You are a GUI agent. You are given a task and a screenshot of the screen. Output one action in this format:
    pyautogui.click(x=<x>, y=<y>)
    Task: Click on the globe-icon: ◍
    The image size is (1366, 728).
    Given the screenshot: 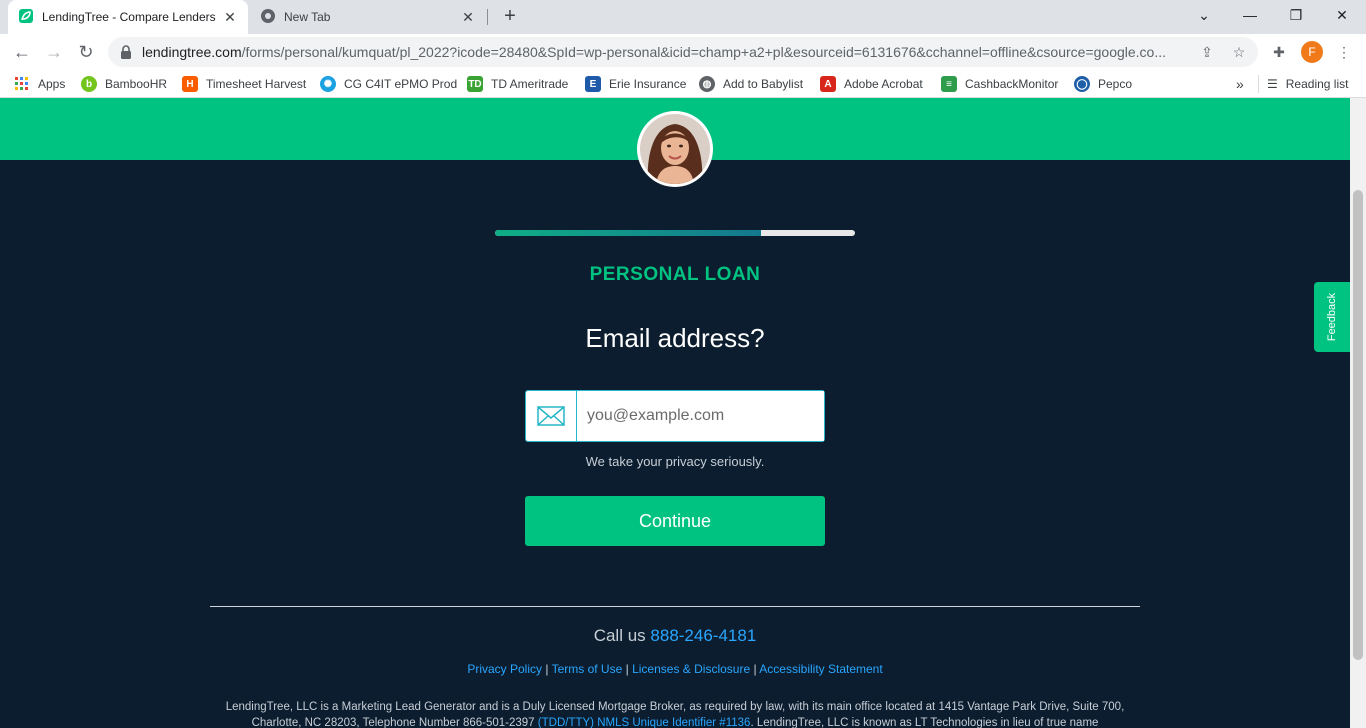 What is the action you would take?
    pyautogui.click(x=707, y=84)
    